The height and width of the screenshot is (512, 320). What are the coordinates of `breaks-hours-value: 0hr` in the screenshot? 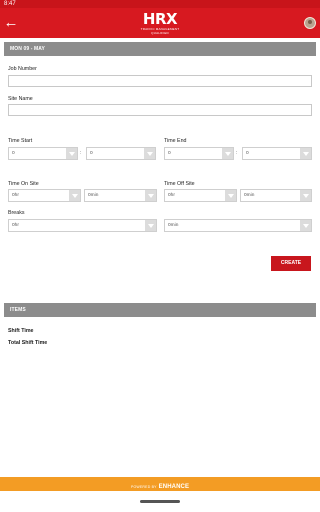 It's located at (15, 225).